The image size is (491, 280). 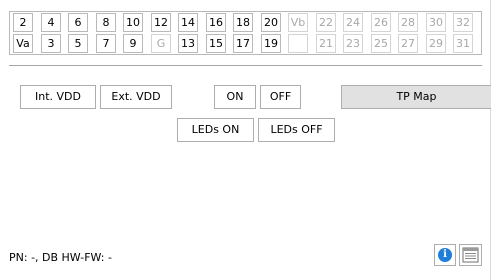 I want to click on int-vdd-button: Int. VDD, so click(x=58, y=97).